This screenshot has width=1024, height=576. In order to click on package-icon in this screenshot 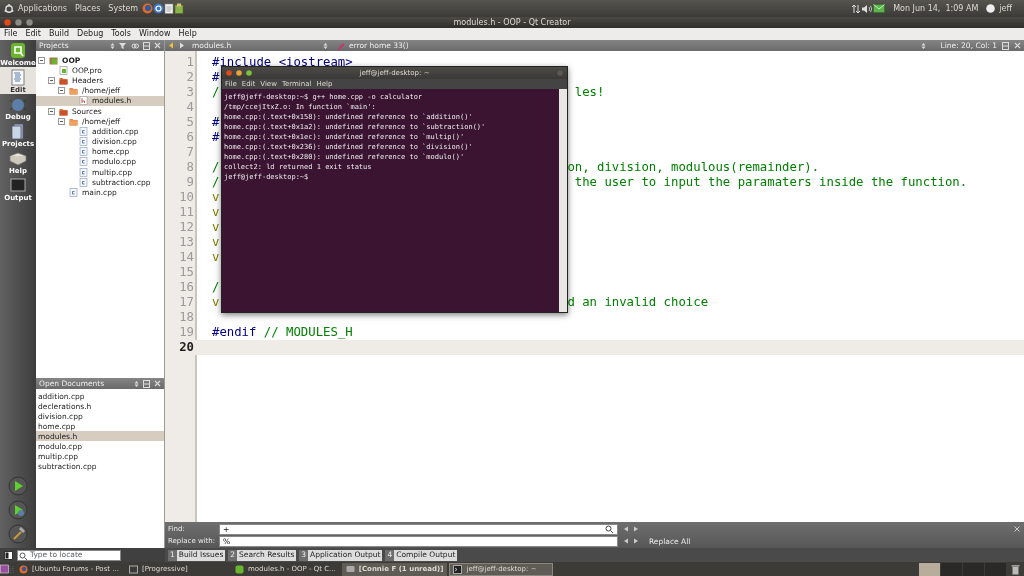, I will do `click(179, 8)`.